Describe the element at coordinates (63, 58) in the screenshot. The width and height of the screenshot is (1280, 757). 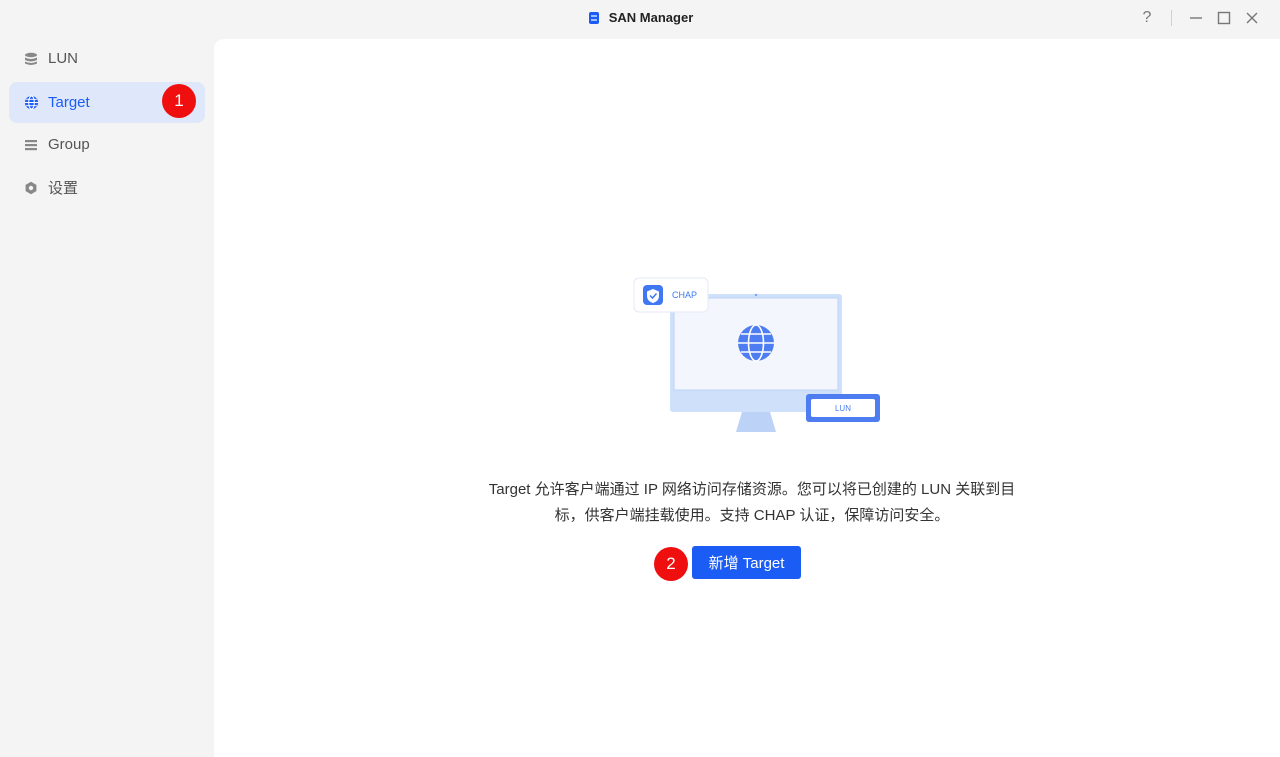
I see `sidebar-item-label: LUN` at that location.